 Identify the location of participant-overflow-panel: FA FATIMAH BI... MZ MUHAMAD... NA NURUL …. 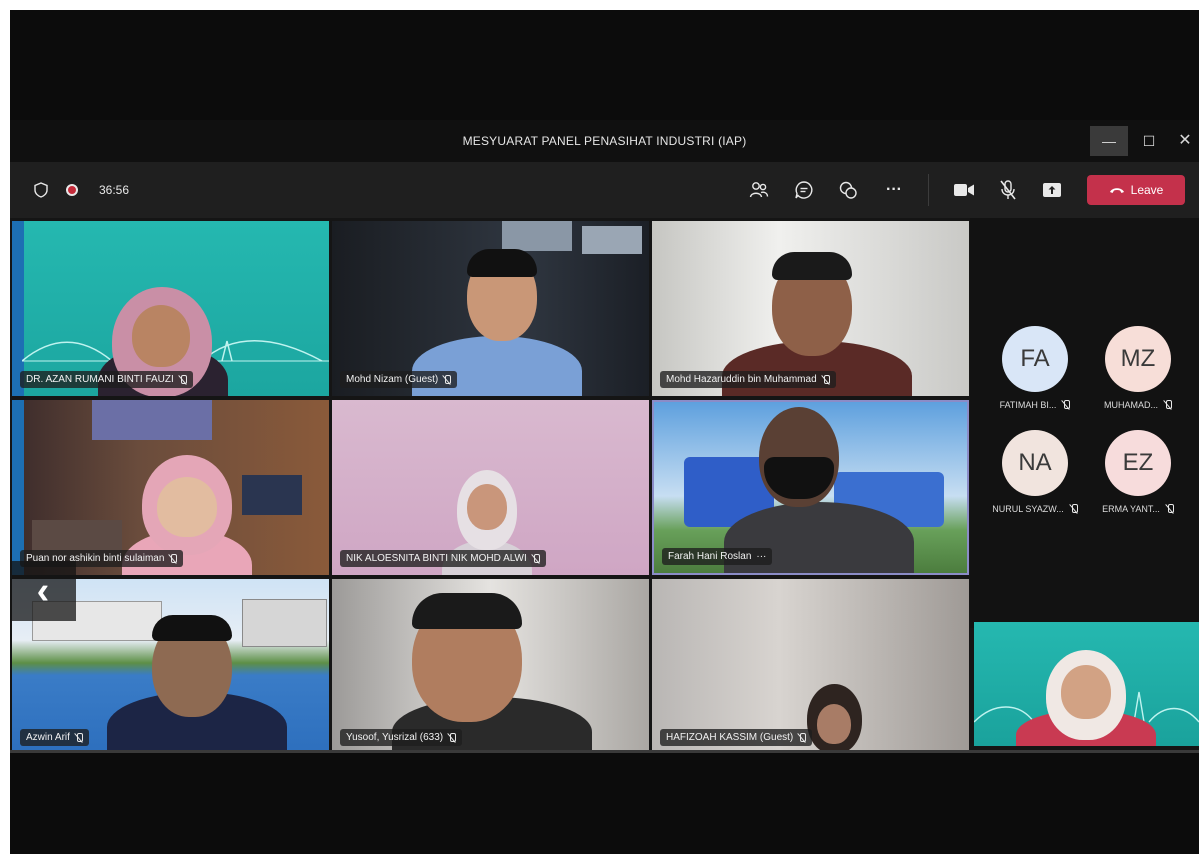
(1084, 423).